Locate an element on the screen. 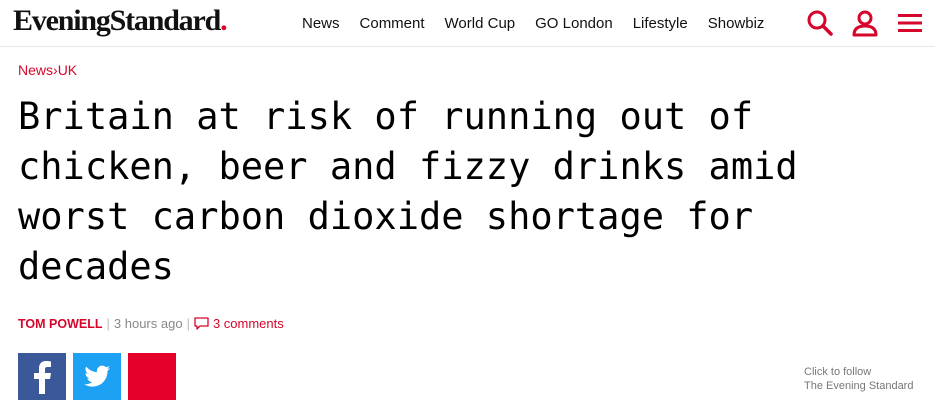 The image size is (935, 410). nav-item-comment: Comment is located at coordinates (392, 23).